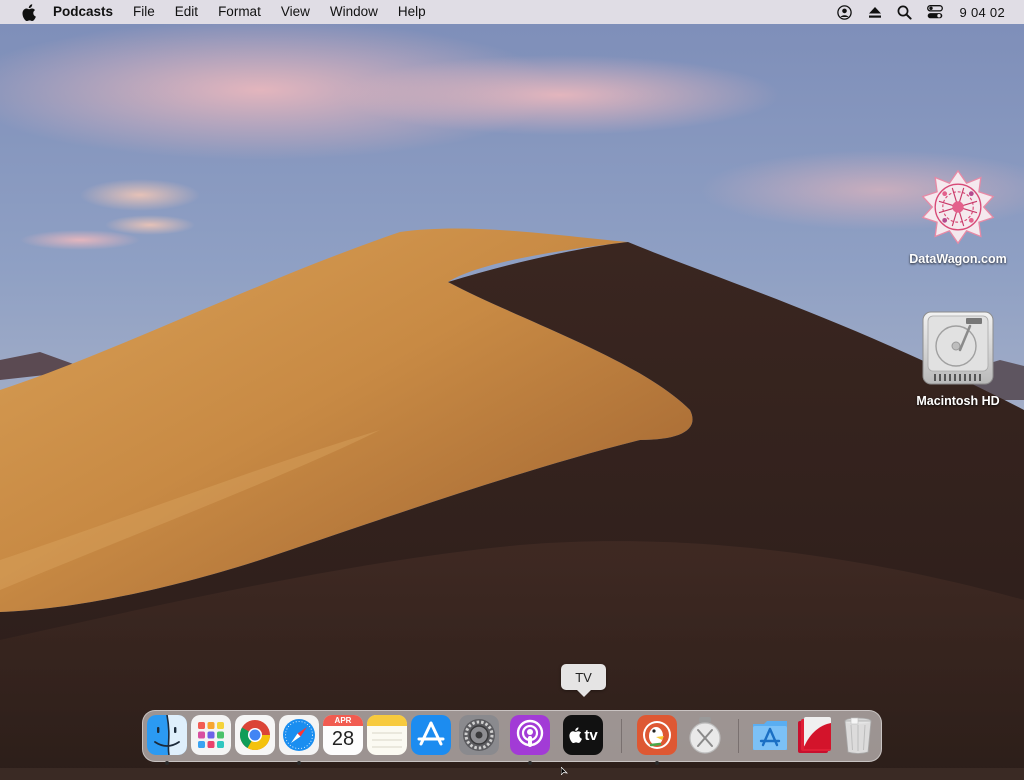 The height and width of the screenshot is (780, 1024). I want to click on control-center-icon, so click(935, 12).